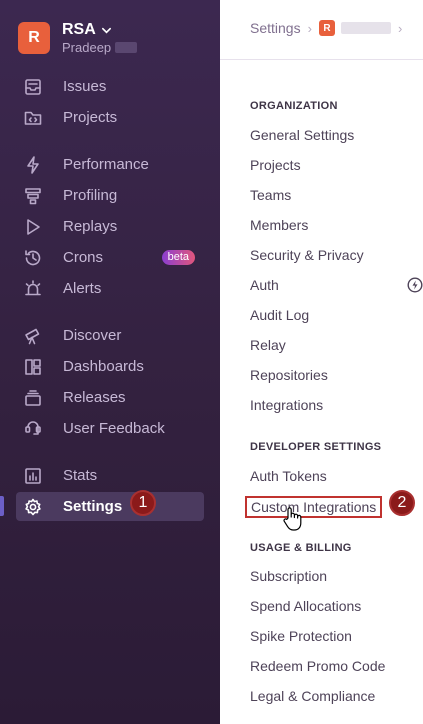 The height and width of the screenshot is (724, 423). What do you see at coordinates (92, 335) in the screenshot?
I see `nav-label: Discover` at bounding box center [92, 335].